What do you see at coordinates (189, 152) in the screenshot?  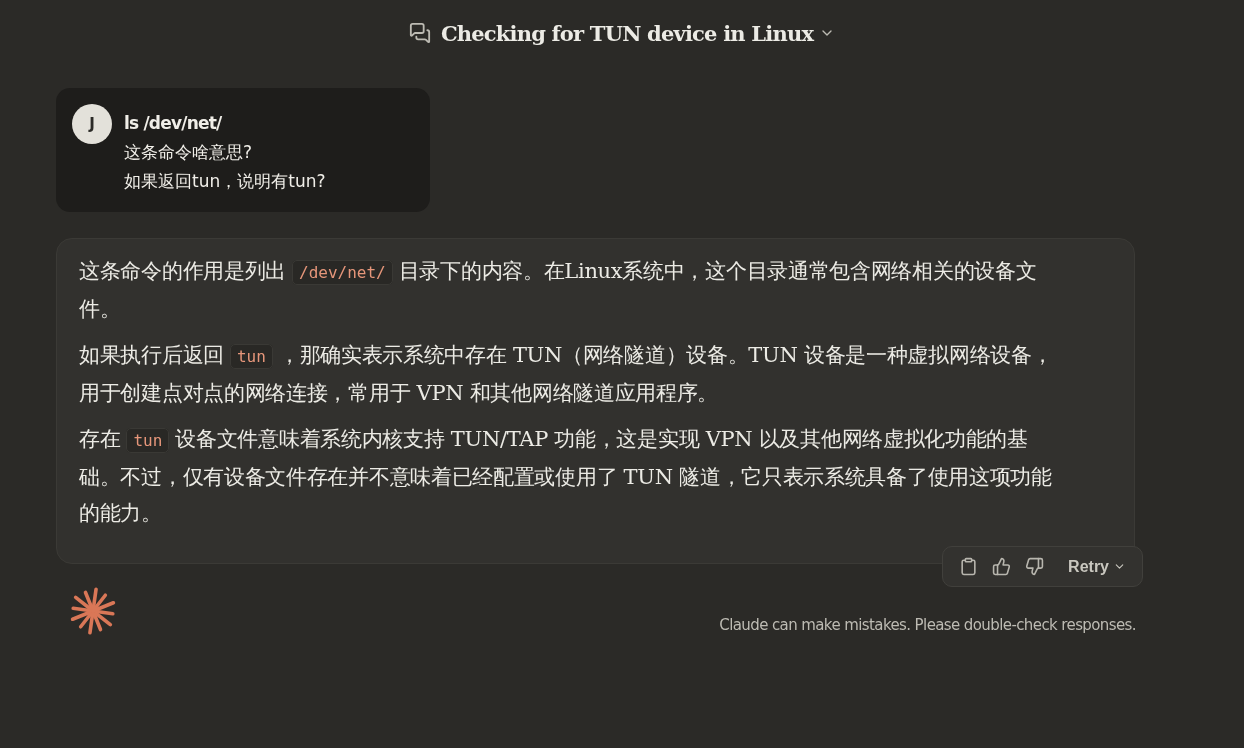 I see `message-text: 这条命令啥意思?` at bounding box center [189, 152].